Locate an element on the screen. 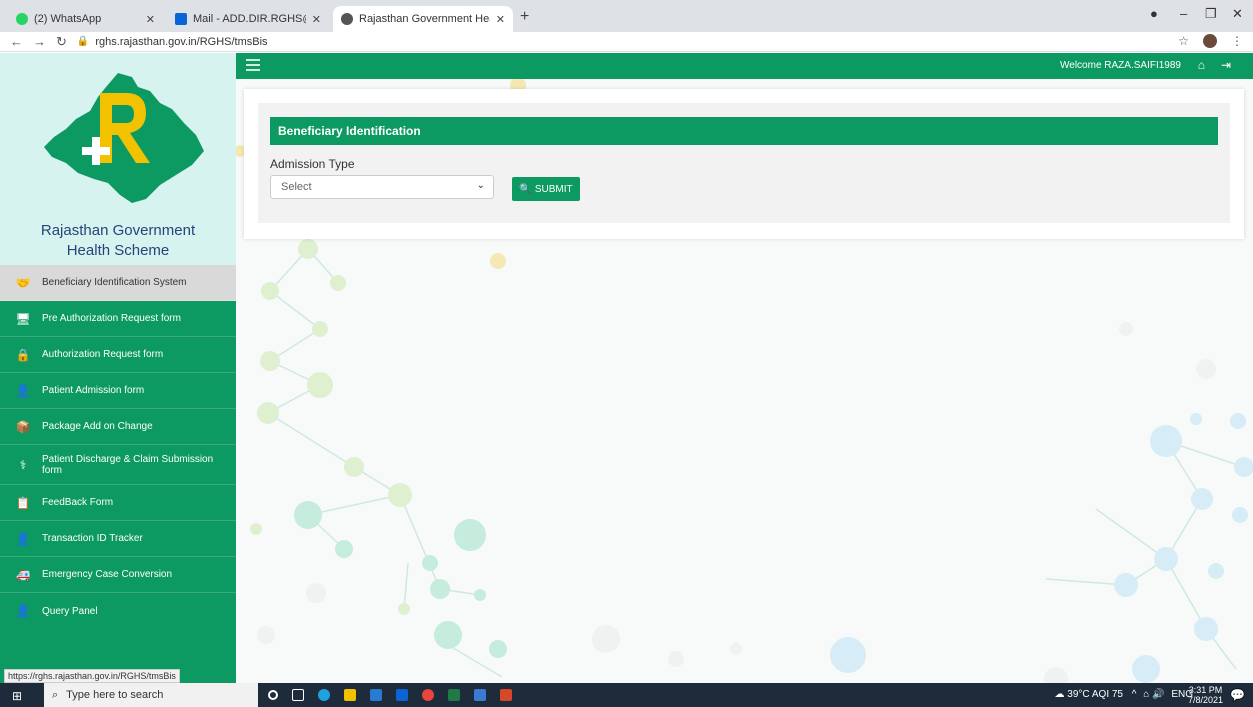  scheme-title-line1: Rajasthan Government is located at coordinates (118, 230).